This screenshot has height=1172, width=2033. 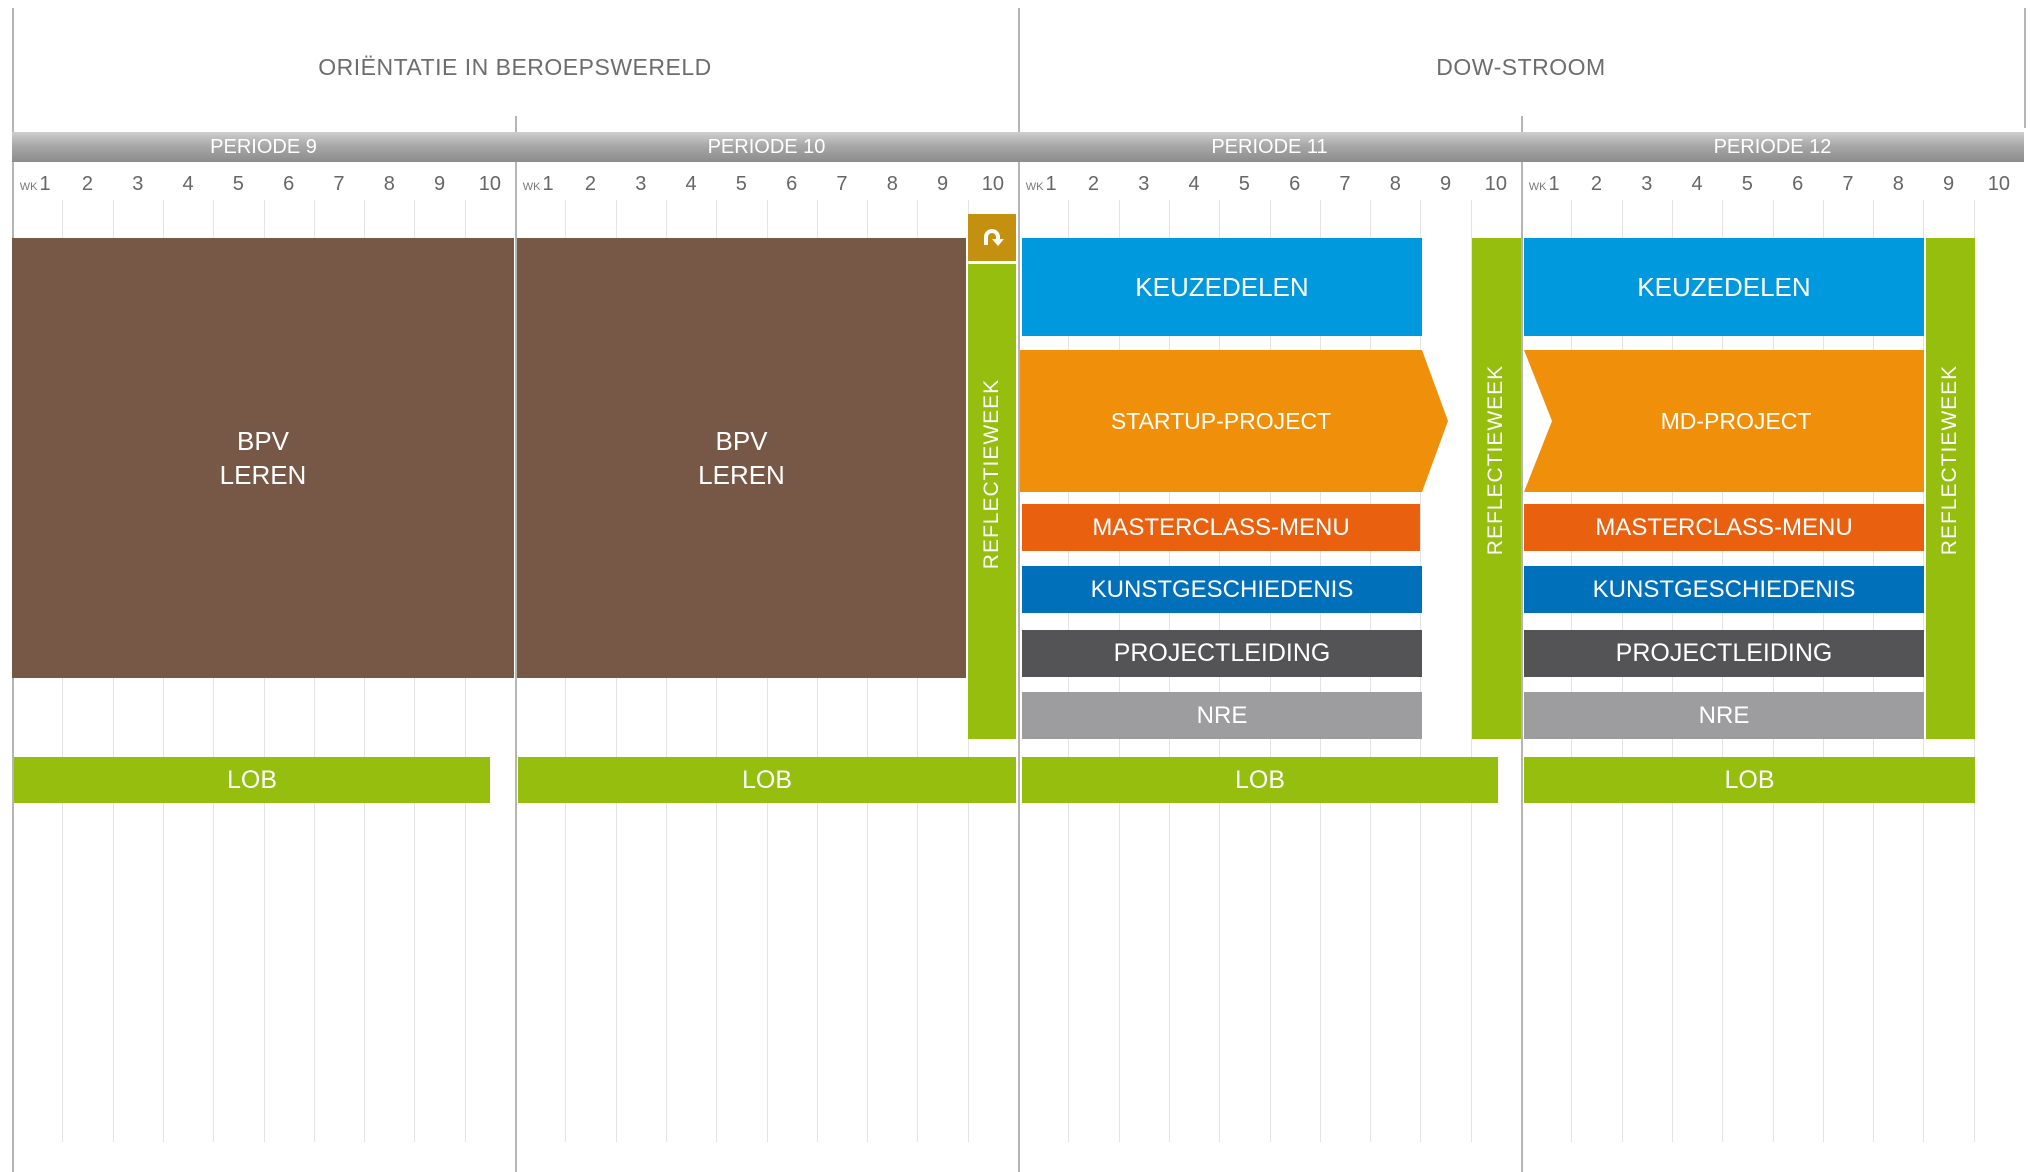 I want to click on stream-title-orientatie: ORIËNTATIE IN BEROEPSWERELD, so click(x=515, y=67).